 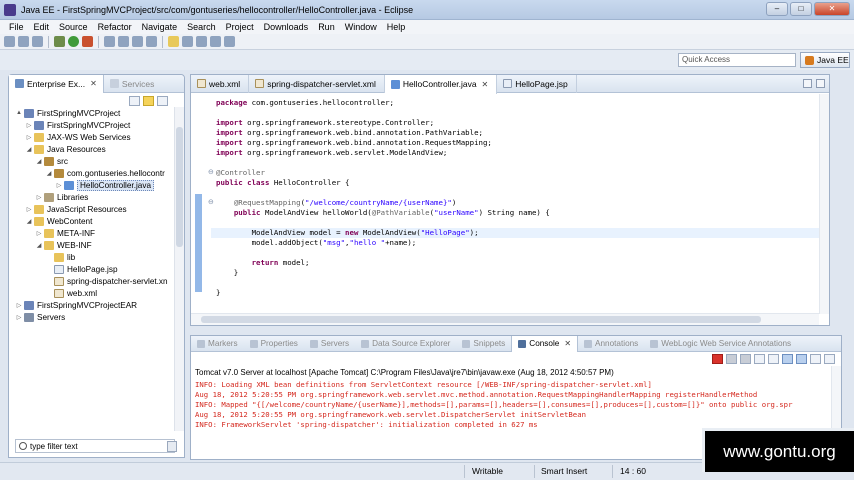 What do you see at coordinates (201, 27) in the screenshot?
I see `menu-search: Search` at bounding box center [201, 27].